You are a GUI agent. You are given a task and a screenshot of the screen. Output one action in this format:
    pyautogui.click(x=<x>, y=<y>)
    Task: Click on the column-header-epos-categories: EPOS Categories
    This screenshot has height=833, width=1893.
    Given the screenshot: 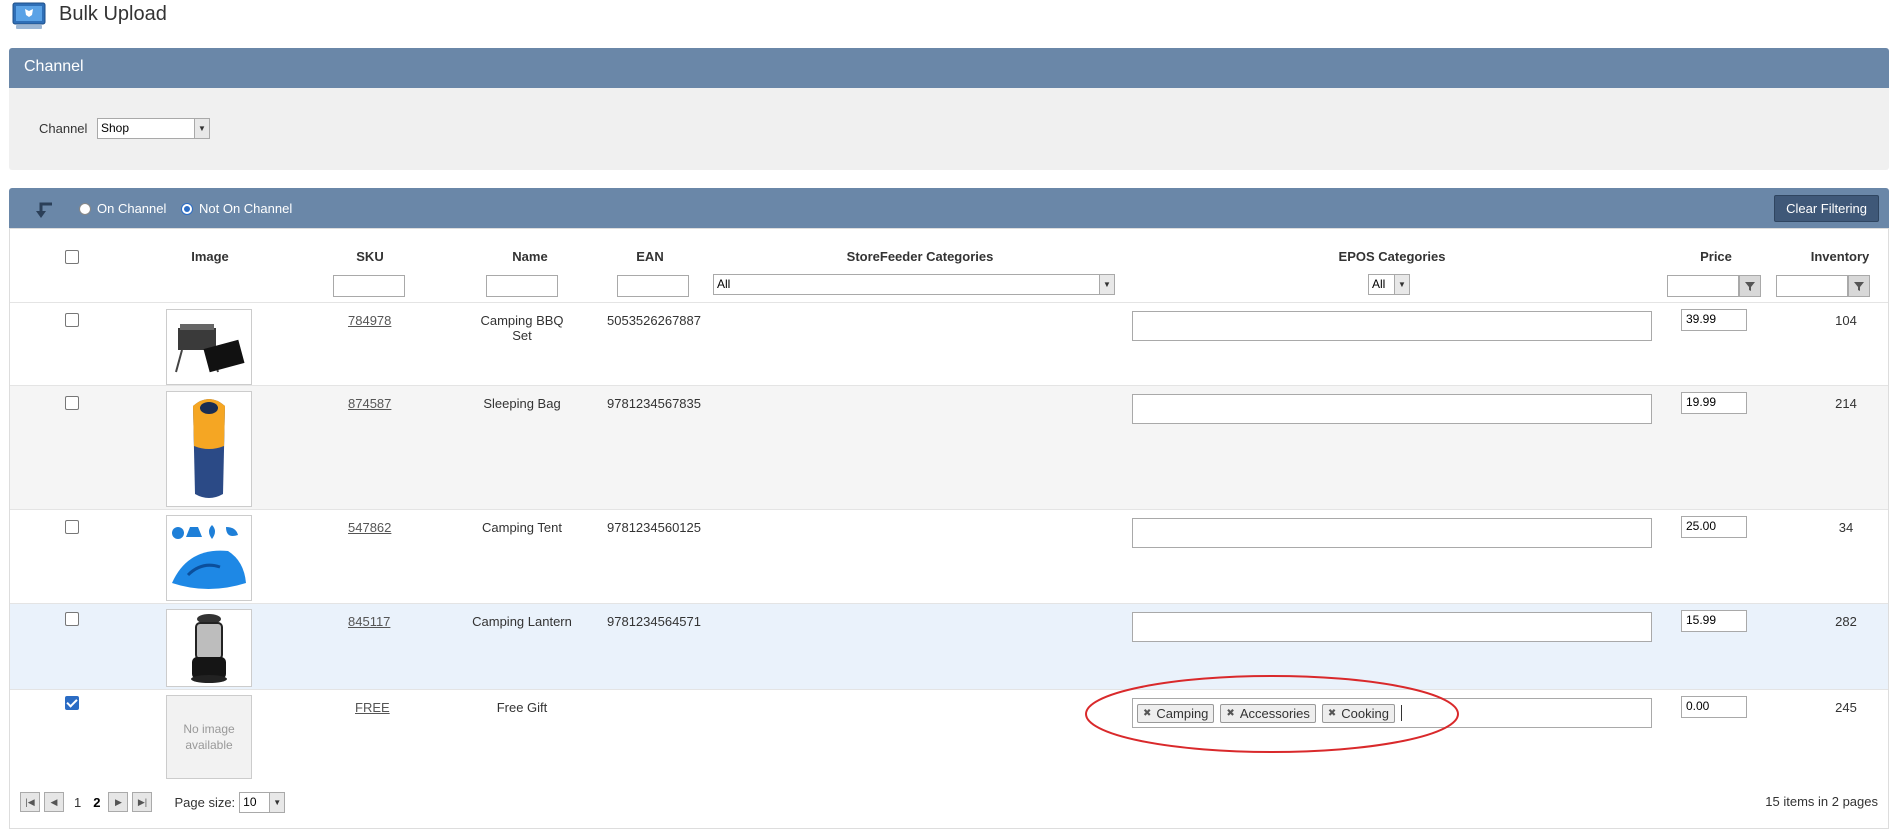 What is the action you would take?
    pyautogui.click(x=1392, y=256)
    